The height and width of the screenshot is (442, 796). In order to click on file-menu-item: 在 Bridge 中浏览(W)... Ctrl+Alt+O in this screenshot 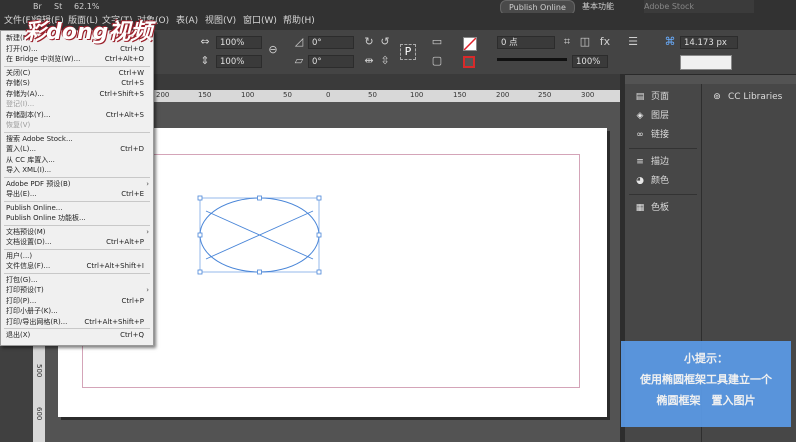, I will do `click(77, 59)`.